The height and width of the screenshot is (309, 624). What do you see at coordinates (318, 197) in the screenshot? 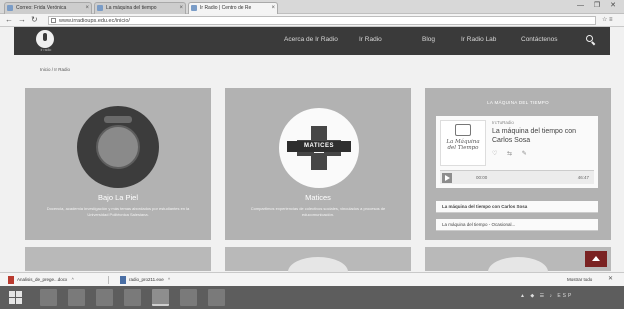
I see `card-title: Matices` at bounding box center [318, 197].